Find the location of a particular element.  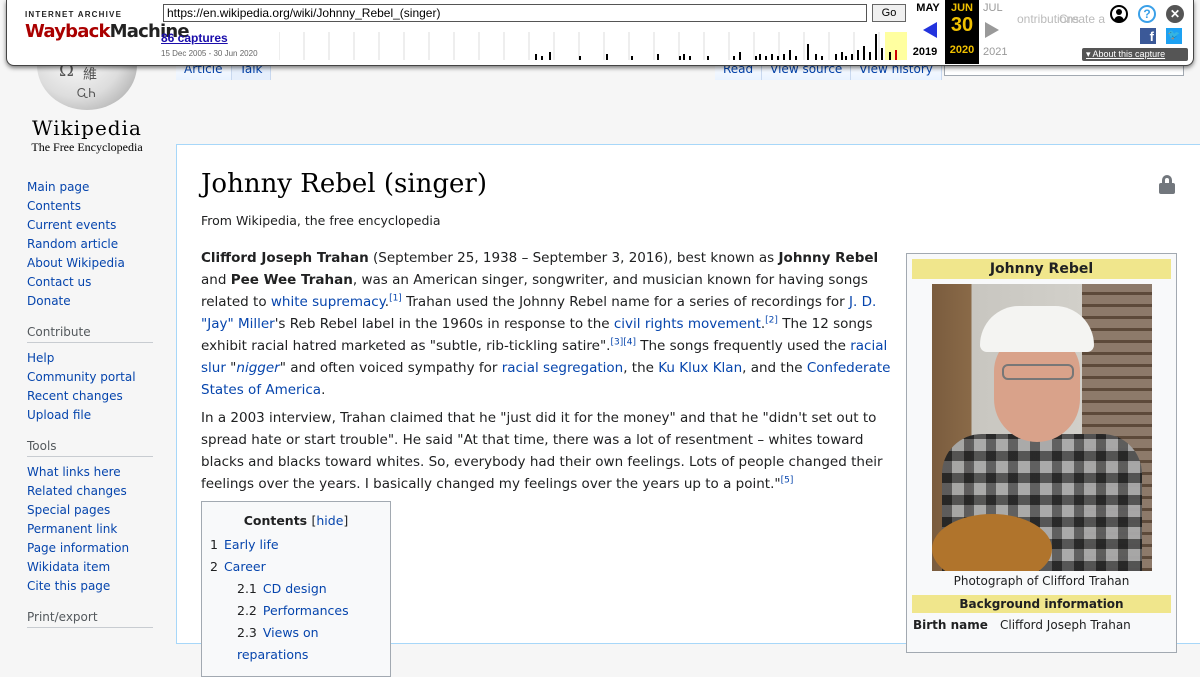

site-subtitle: From Wikipedia, the free encyclopedia is located at coordinates (321, 220).